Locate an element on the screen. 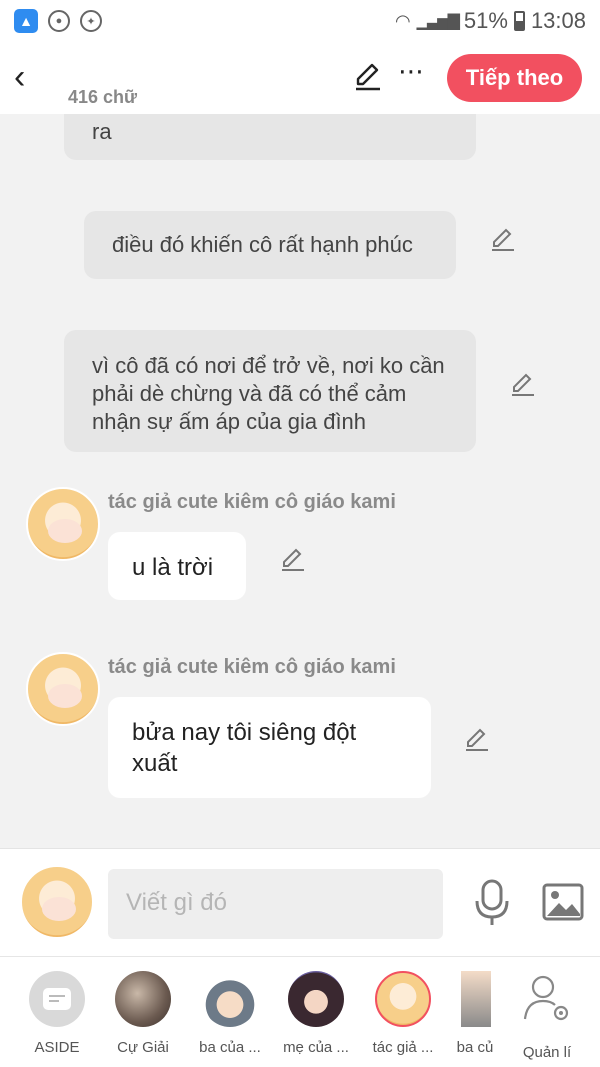  manage-characters-button: Quản lí is located at coordinates (547, 1016).